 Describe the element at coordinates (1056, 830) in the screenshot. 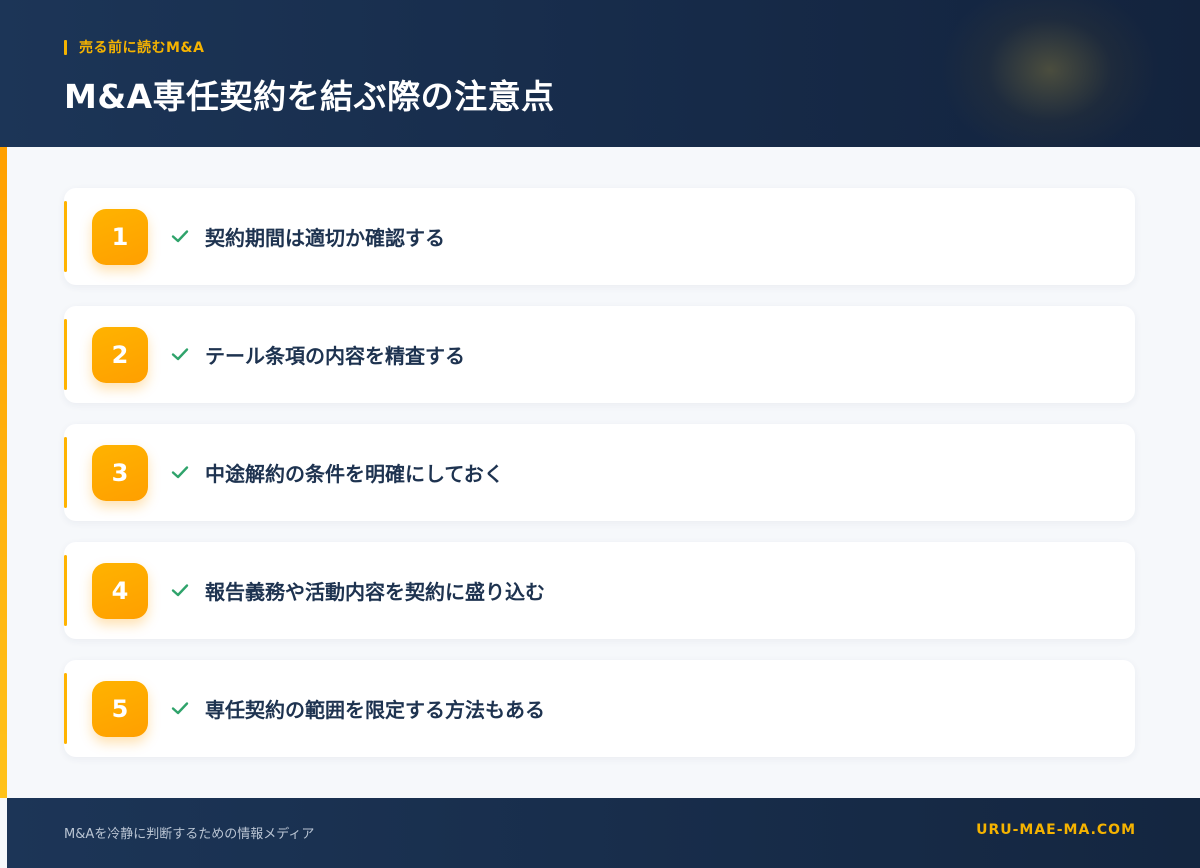

I see `footer-site-link: URU-MAE-MA.COM` at that location.